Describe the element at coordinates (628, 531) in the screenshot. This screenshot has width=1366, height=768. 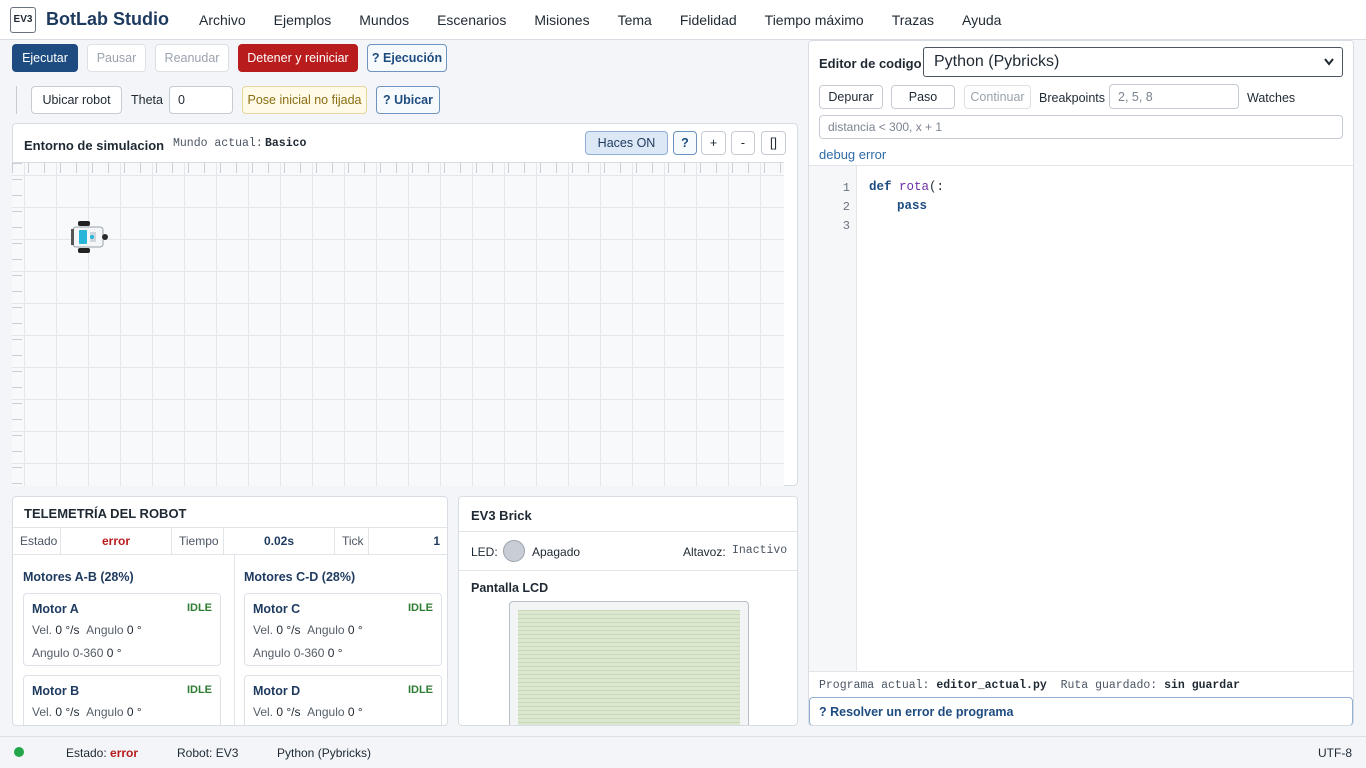
I see `brick-divider` at that location.